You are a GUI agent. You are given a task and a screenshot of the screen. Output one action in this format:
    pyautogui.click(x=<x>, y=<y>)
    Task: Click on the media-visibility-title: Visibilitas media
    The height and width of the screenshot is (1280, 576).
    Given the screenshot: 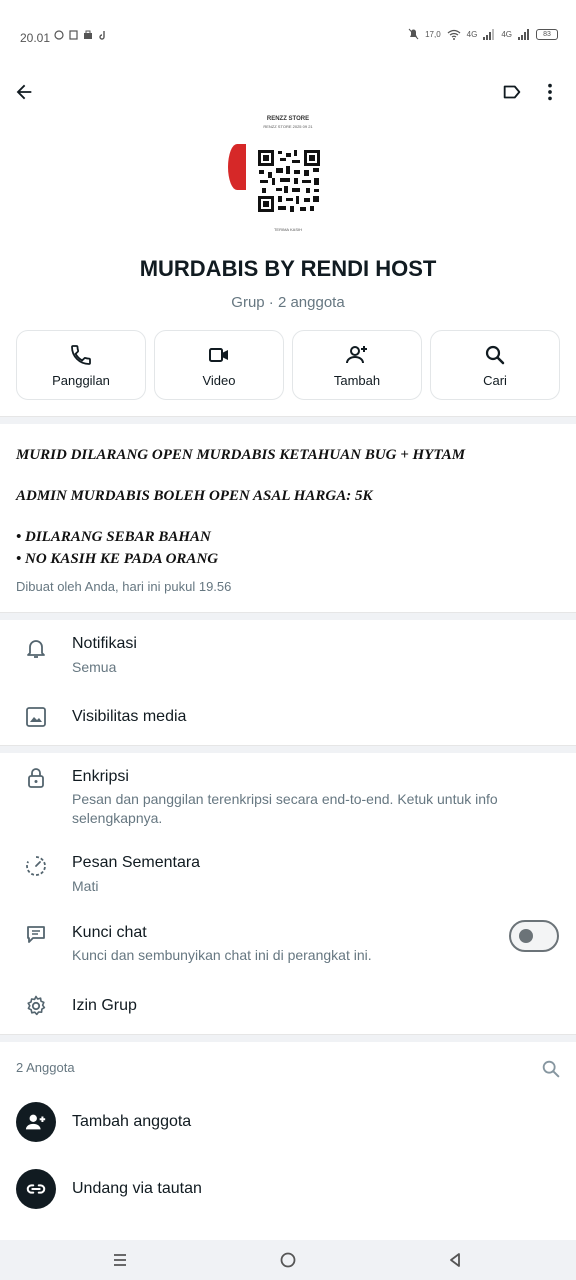 What is the action you would take?
    pyautogui.click(x=129, y=716)
    